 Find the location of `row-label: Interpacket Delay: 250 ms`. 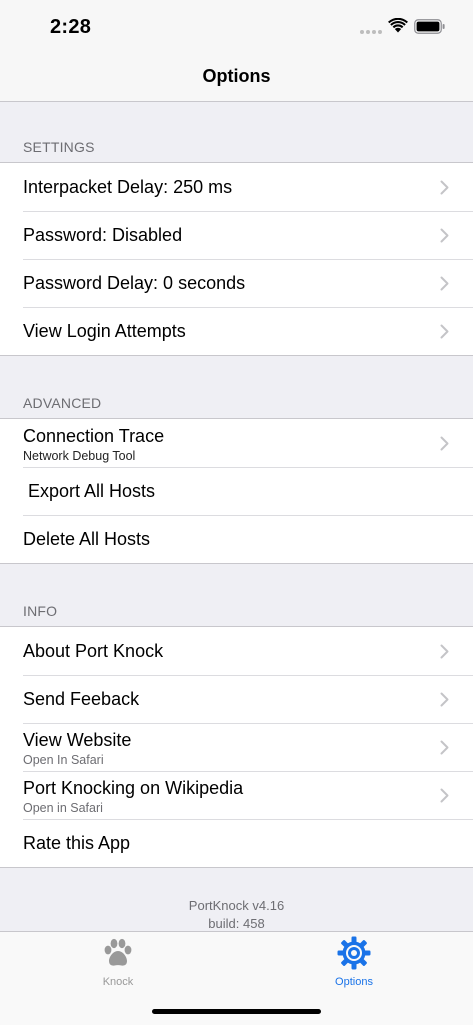

row-label: Interpacket Delay: 250 ms is located at coordinates (128, 187).